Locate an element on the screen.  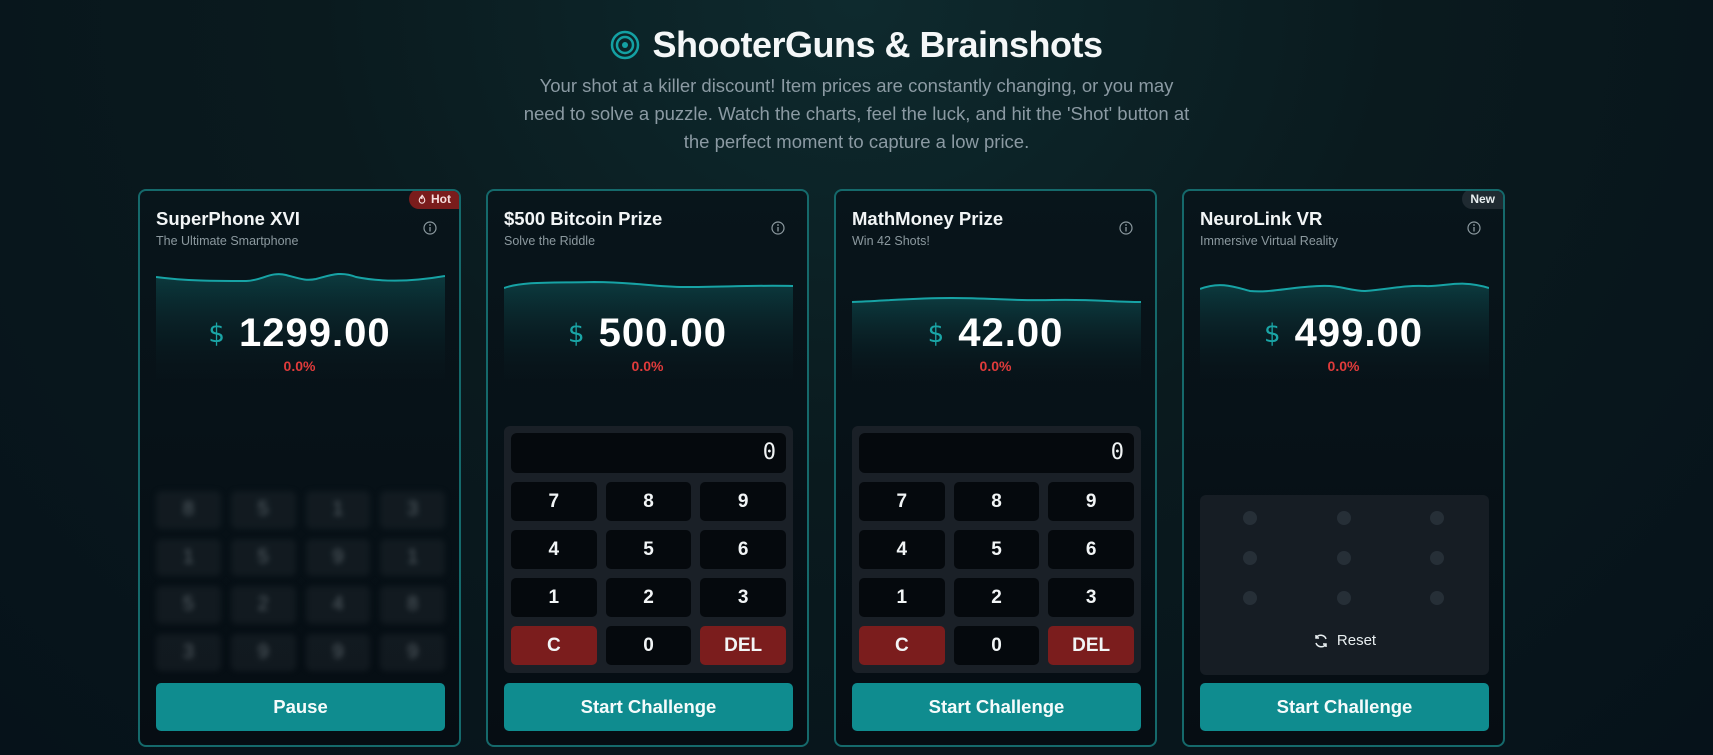
hot-badge: Hot is located at coordinates (434, 200).